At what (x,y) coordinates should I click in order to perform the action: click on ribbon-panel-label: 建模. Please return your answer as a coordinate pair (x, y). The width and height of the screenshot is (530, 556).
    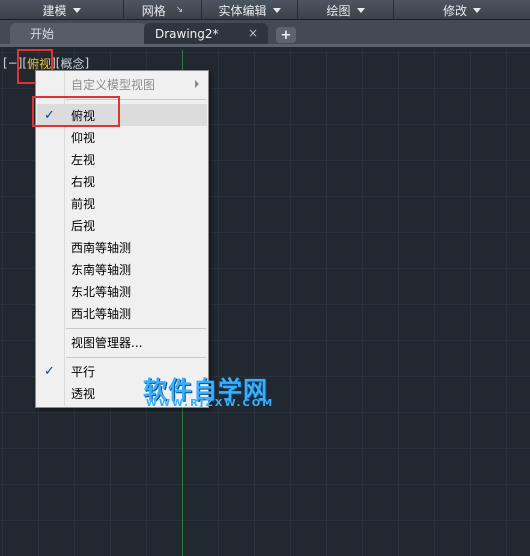
    Looking at the image, I should click on (54, 10).